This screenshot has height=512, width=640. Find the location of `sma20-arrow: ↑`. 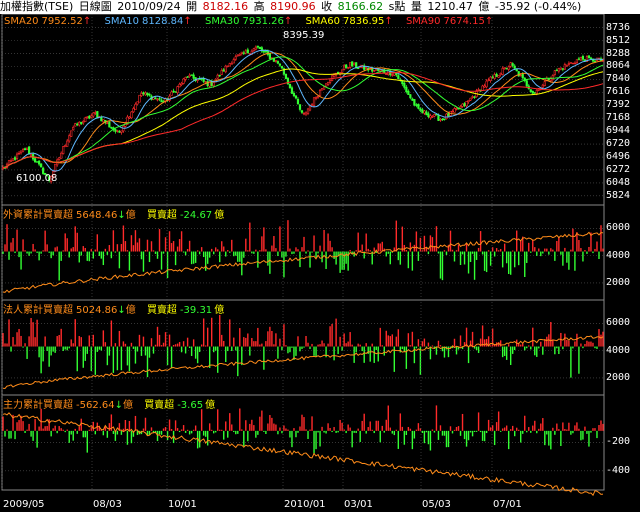

sma20-arrow: ↑ is located at coordinates (87, 21).